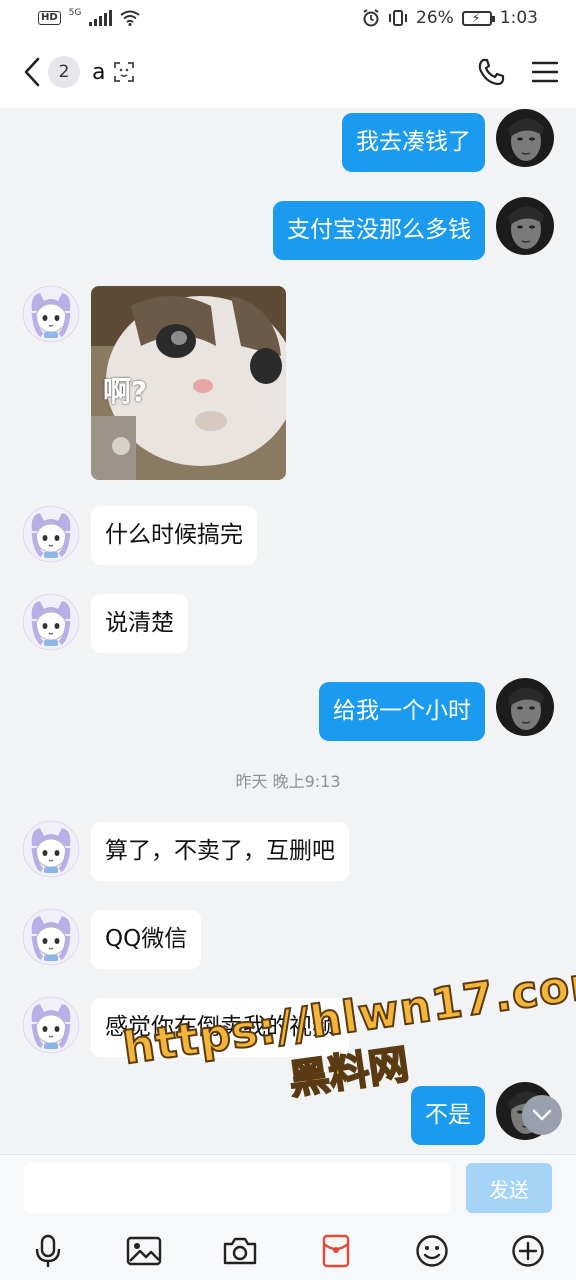 The height and width of the screenshot is (1280, 576). Describe the element at coordinates (174, 535) in the screenshot. I see `message-bubble-incoming: 什么时候搞完` at that location.